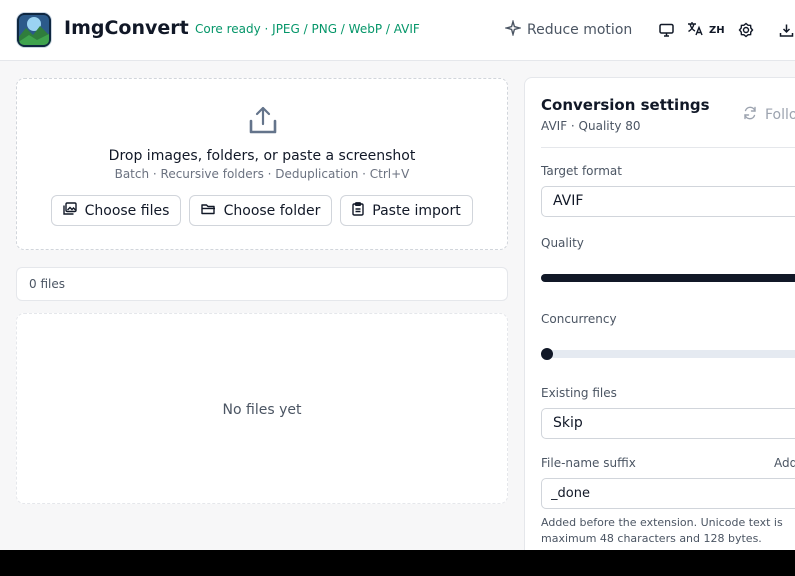 The width and height of the screenshot is (795, 576). I want to click on choose-files-button: Choose files, so click(116, 210).